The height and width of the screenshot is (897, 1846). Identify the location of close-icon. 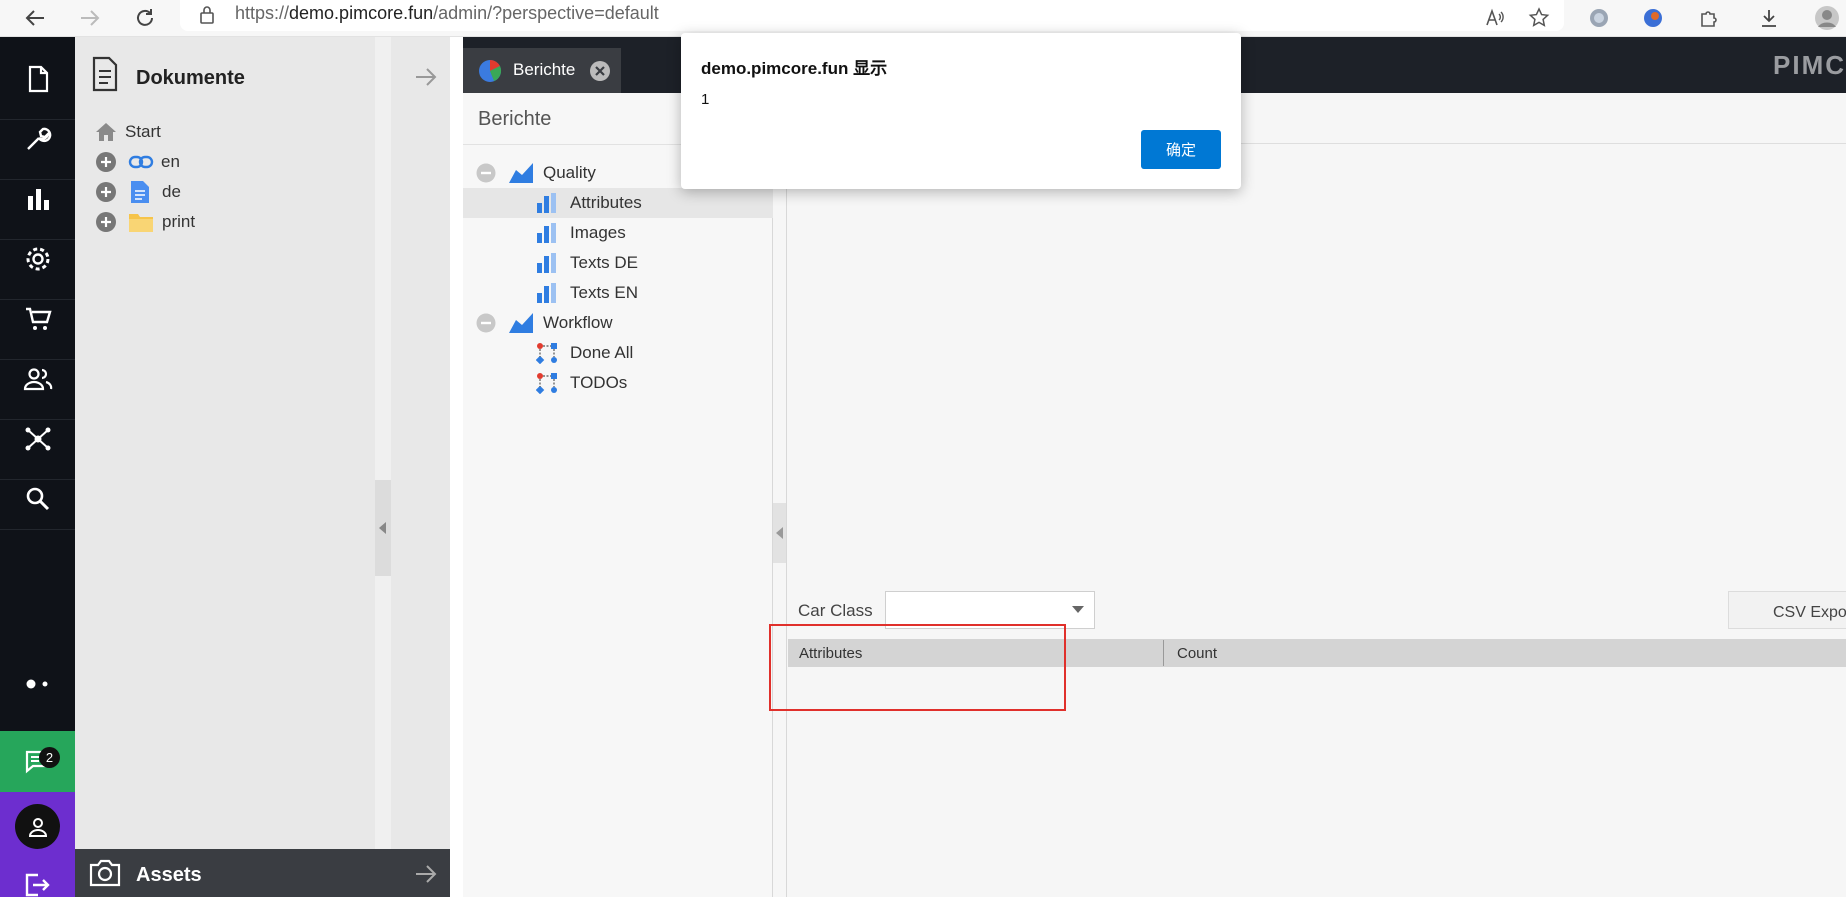
(600, 71).